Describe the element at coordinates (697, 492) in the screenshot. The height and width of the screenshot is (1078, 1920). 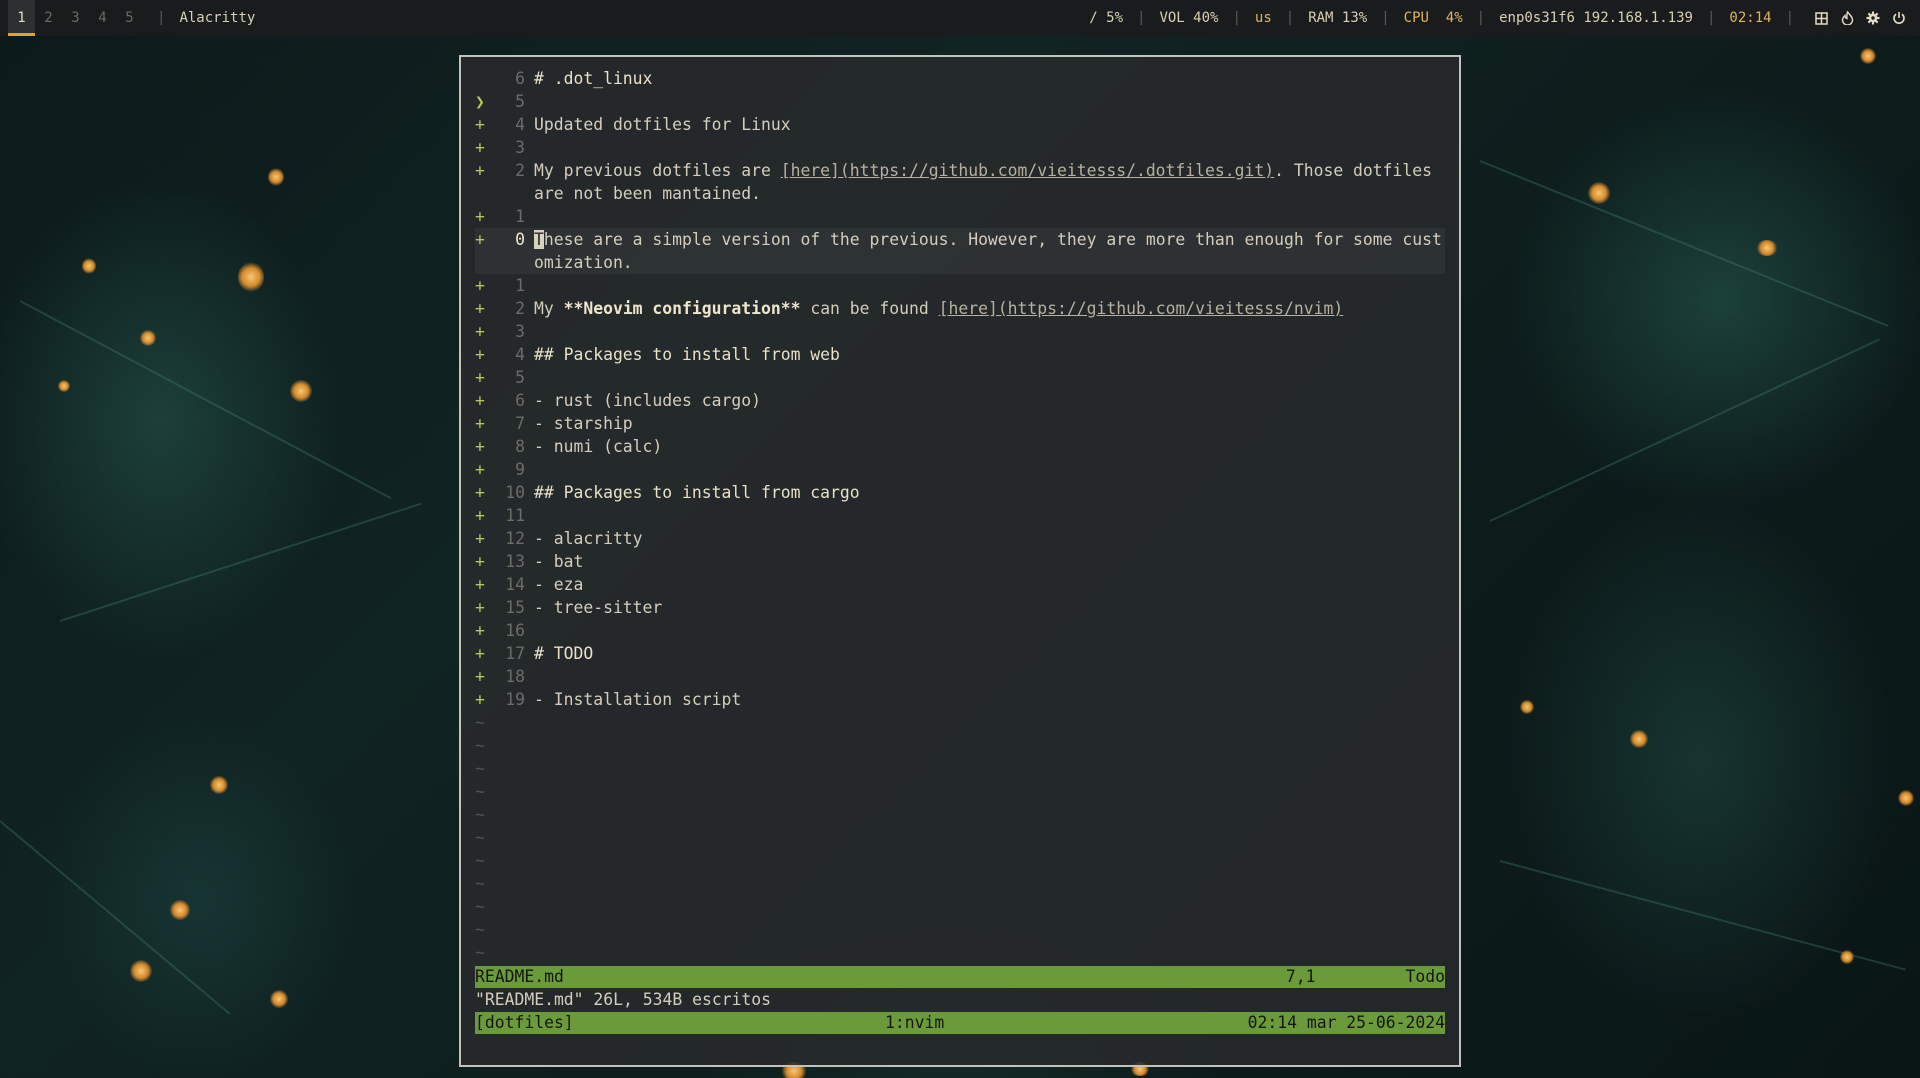
I see `line-text: ## Packages to install from cargo` at that location.